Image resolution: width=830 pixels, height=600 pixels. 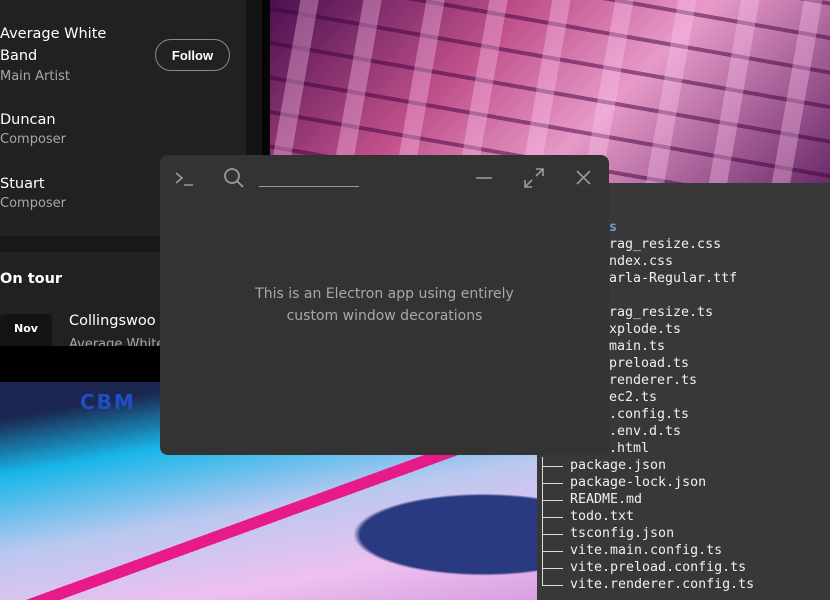 I want to click on tree-file: xplode.ts, so click(x=645, y=329).